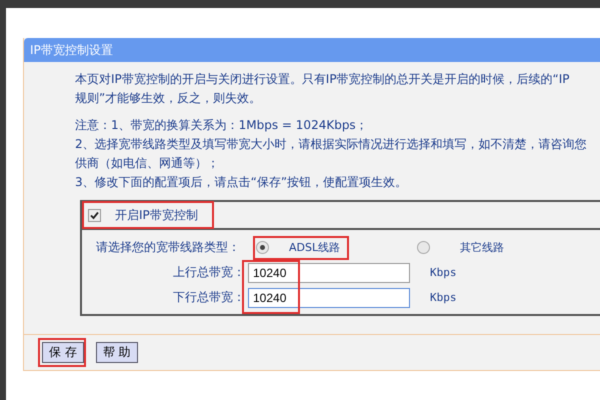 The width and height of the screenshot is (600, 400). I want to click on bandwidth-label: 上行总带宽：, so click(208, 272).